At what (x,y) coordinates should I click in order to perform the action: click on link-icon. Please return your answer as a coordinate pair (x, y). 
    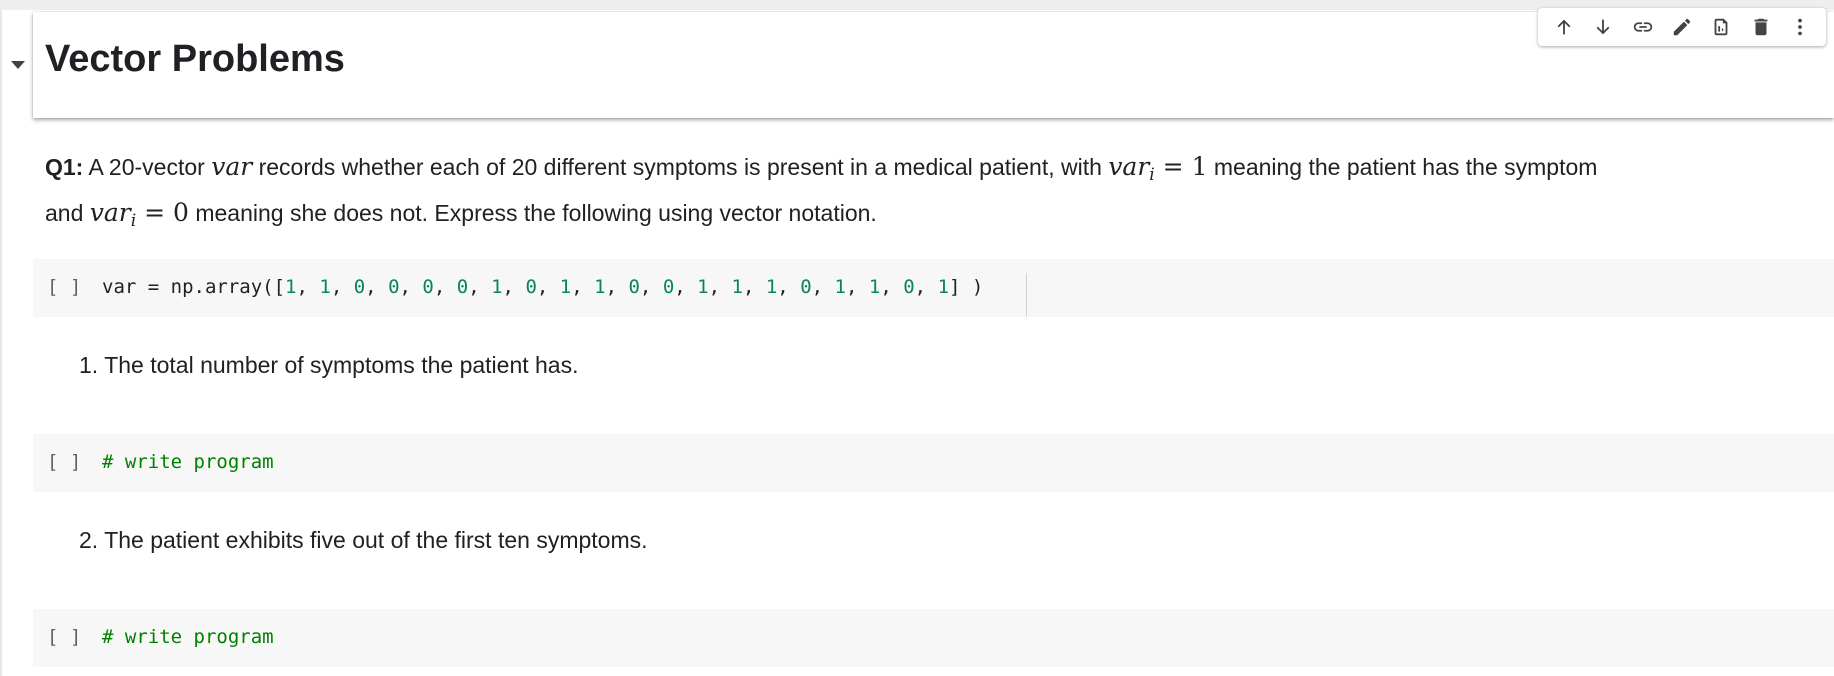
    Looking at the image, I should click on (1642, 27).